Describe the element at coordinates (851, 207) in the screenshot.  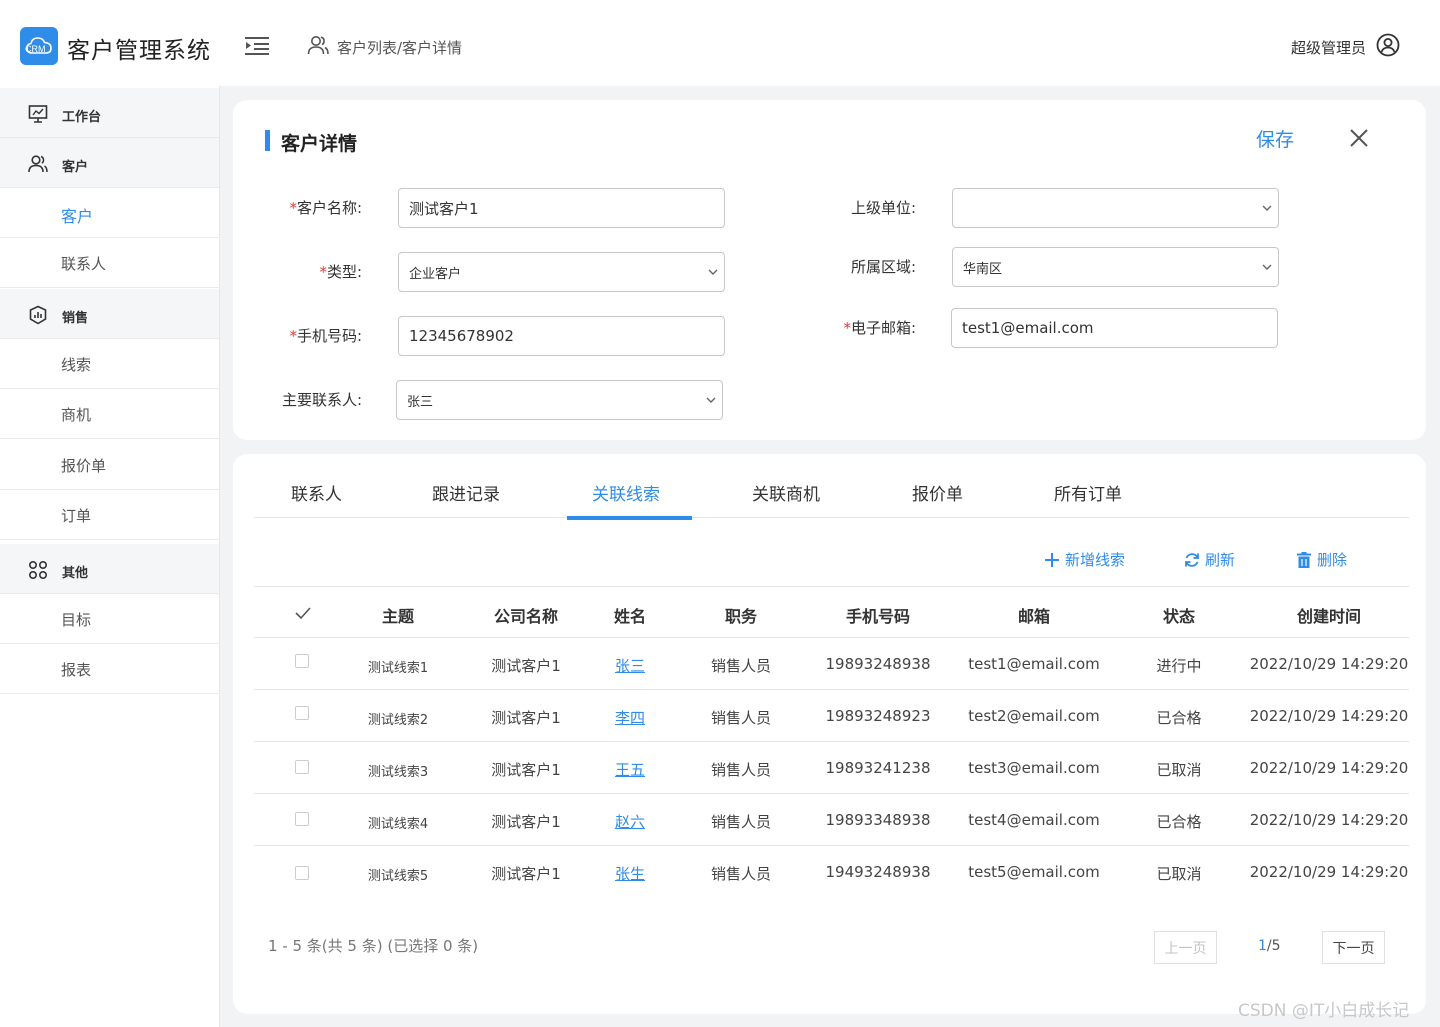
I see `parent-unit-label: 上级单位:` at that location.